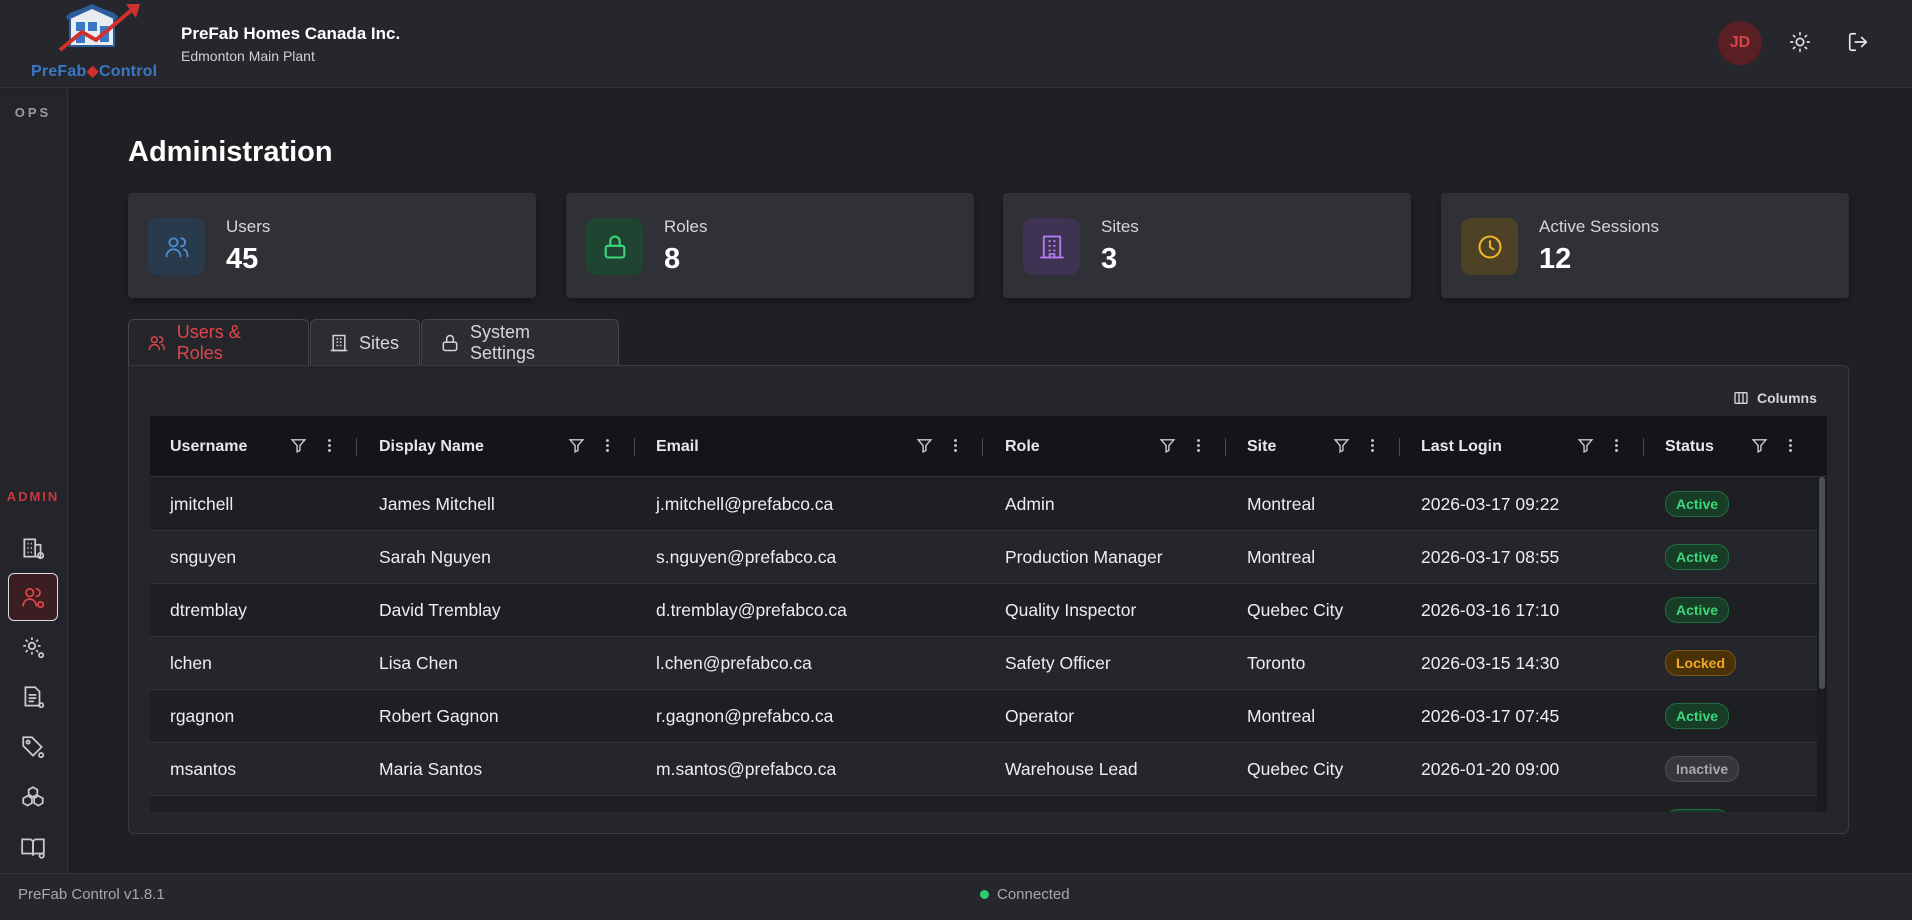 This screenshot has height=920, width=1912. I want to click on user-avatar: JD, so click(1740, 43).